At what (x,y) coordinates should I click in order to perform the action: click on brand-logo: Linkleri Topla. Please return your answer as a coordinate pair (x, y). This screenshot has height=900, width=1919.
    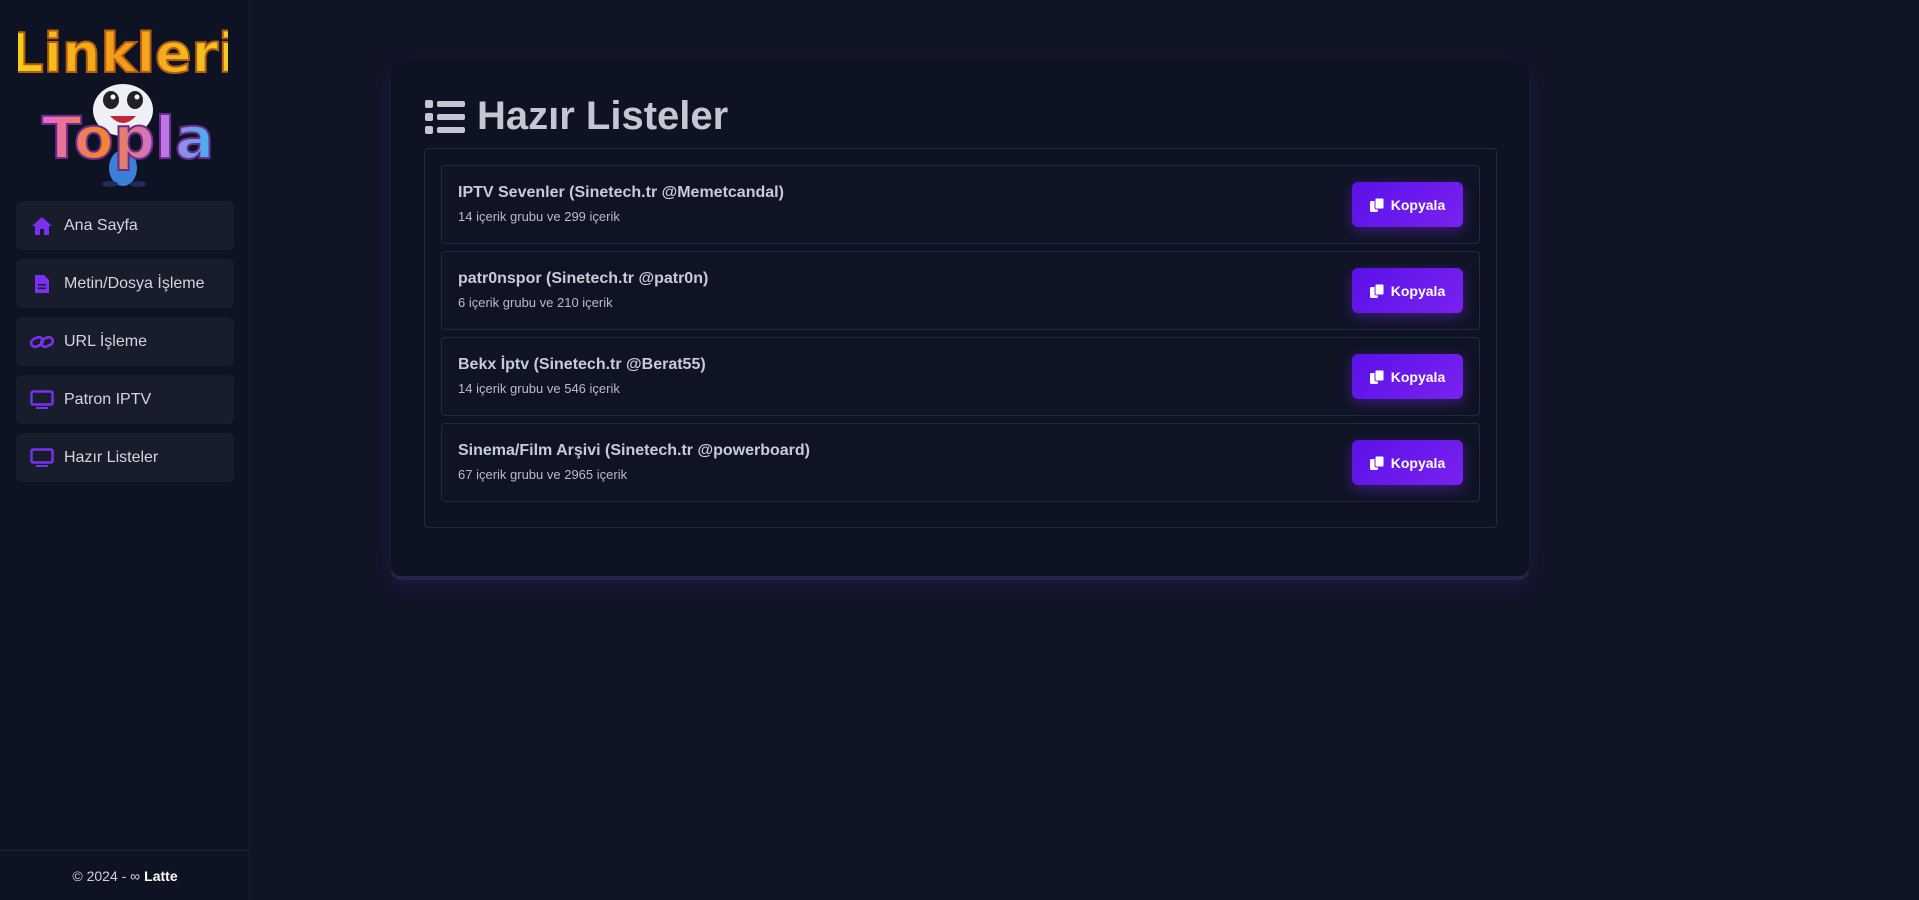
    Looking at the image, I should click on (123, 98).